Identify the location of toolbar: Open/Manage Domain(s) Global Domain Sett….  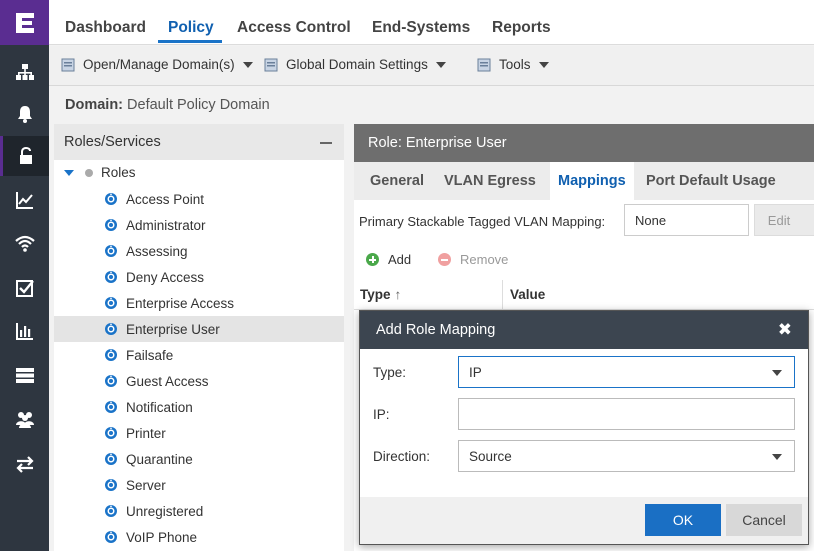
(431, 66).